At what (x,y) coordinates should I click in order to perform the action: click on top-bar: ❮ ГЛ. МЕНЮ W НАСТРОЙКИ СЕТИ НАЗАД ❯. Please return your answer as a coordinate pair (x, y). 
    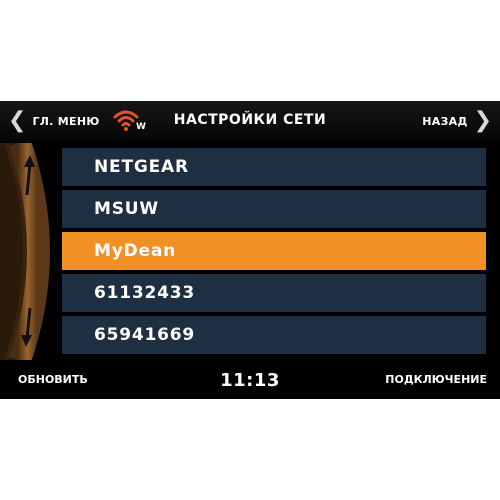
    Looking at the image, I should click on (250, 122).